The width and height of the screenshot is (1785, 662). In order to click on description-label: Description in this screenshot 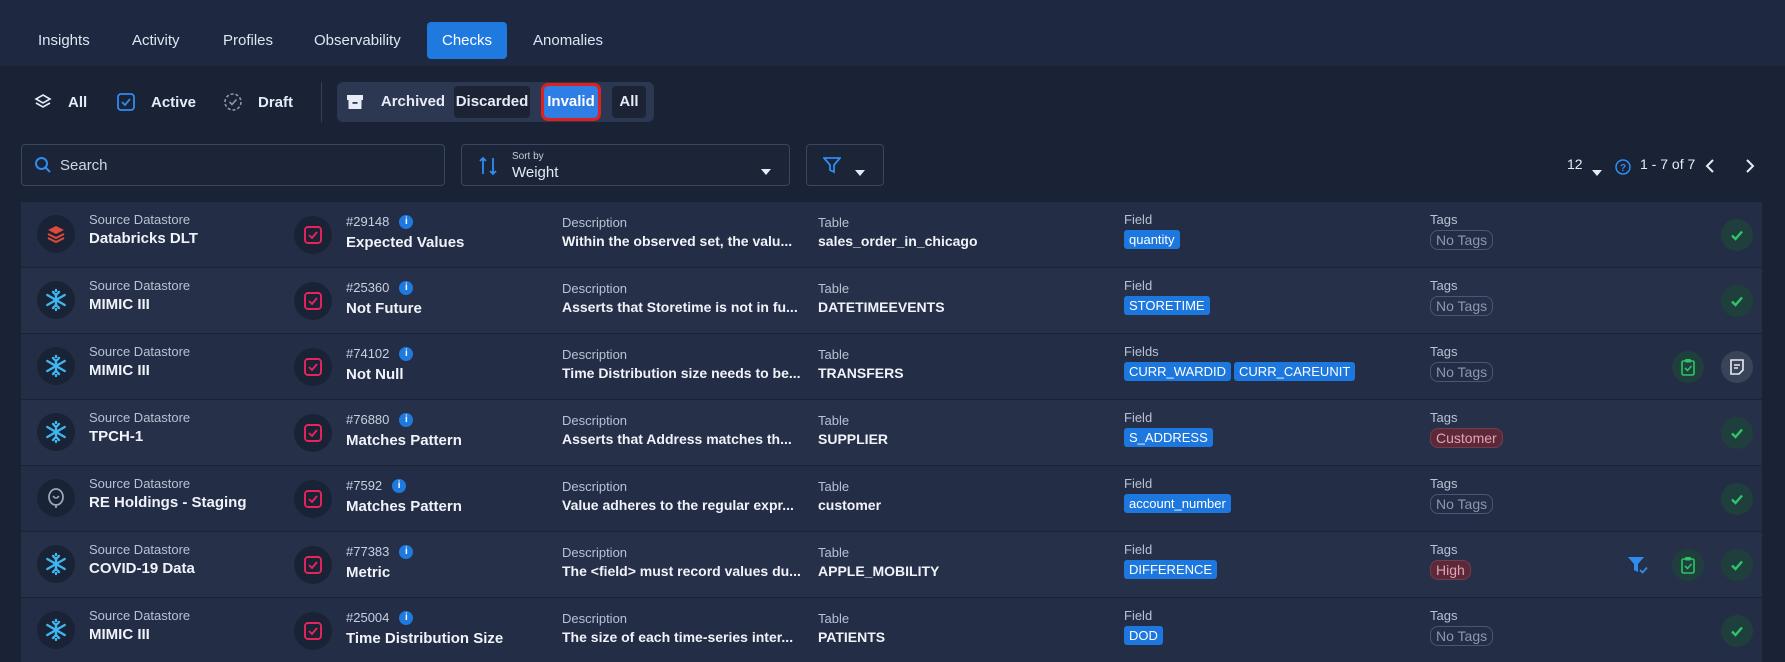, I will do `click(595, 618)`.